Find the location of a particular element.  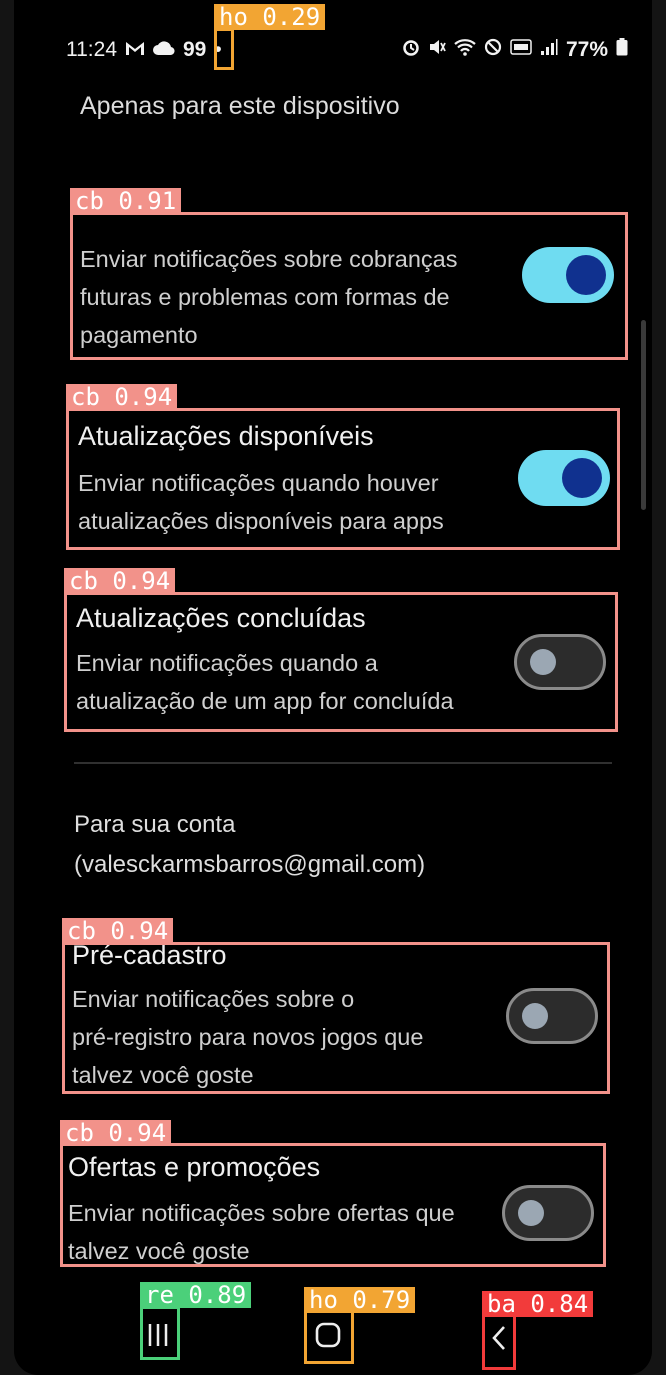

setting-0-box is located at coordinates (349, 286).